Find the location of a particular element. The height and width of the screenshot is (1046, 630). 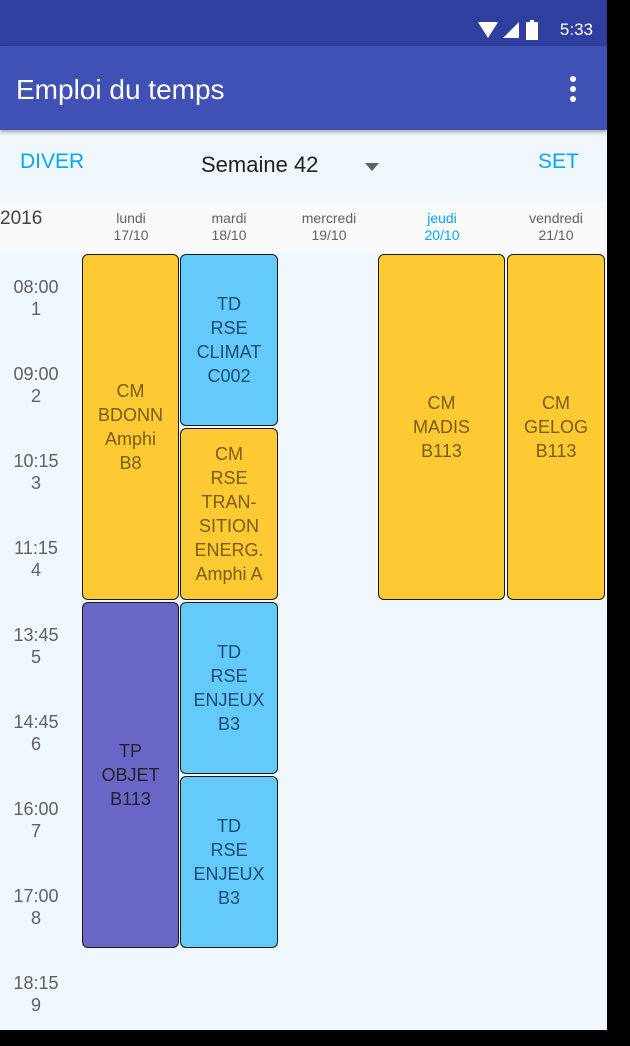

day-date: 21/10 is located at coordinates (556, 235).